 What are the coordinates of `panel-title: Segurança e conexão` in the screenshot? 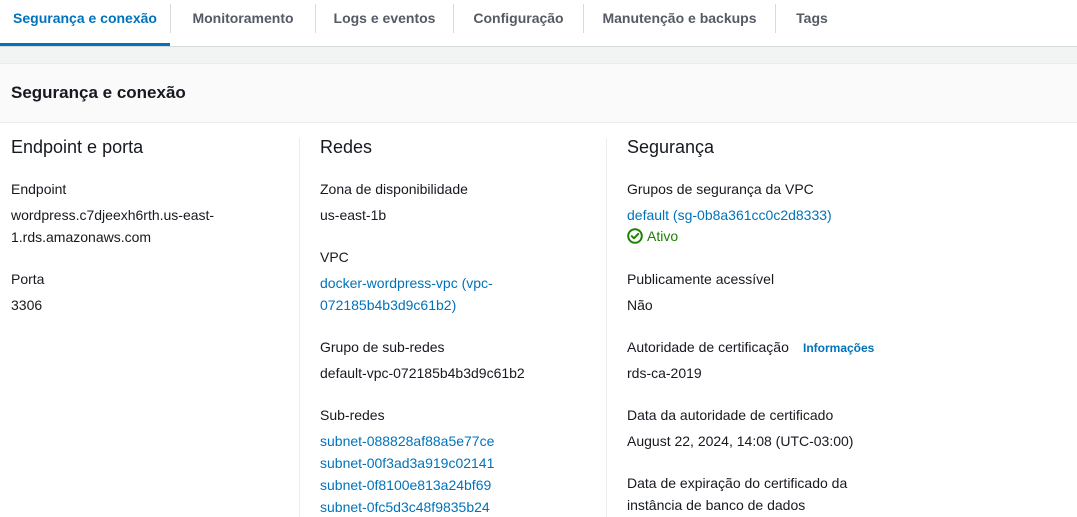 It's located at (98, 92).